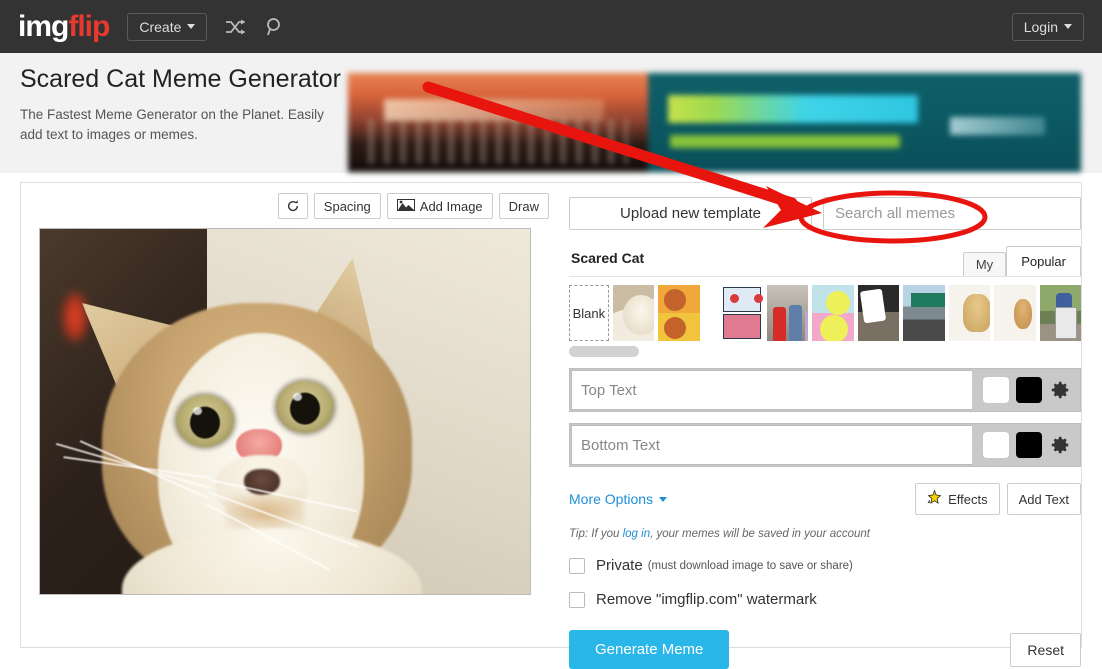 This screenshot has height=669, width=1102. I want to click on ad-secondary-logo, so click(997, 126).